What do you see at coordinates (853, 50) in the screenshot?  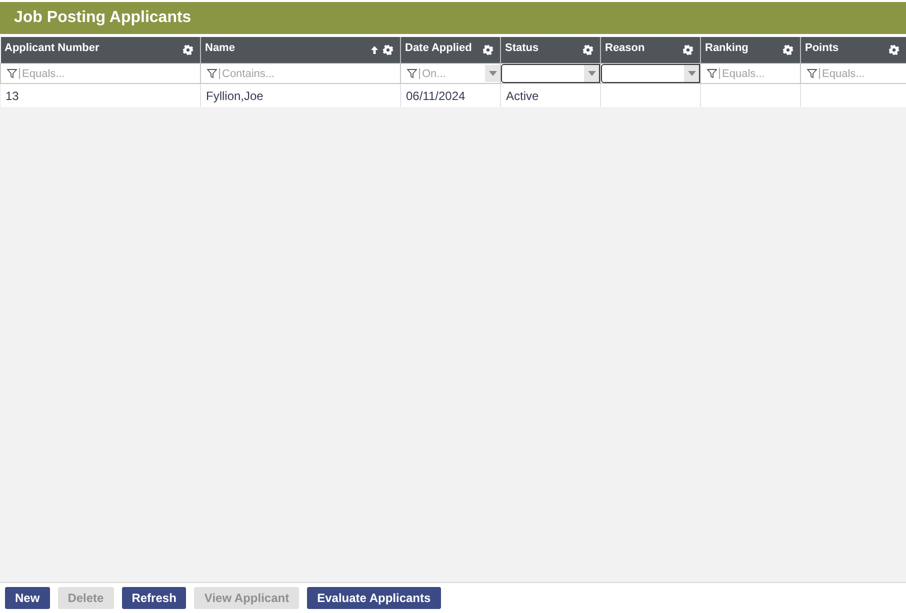 I see `column-header: Points` at bounding box center [853, 50].